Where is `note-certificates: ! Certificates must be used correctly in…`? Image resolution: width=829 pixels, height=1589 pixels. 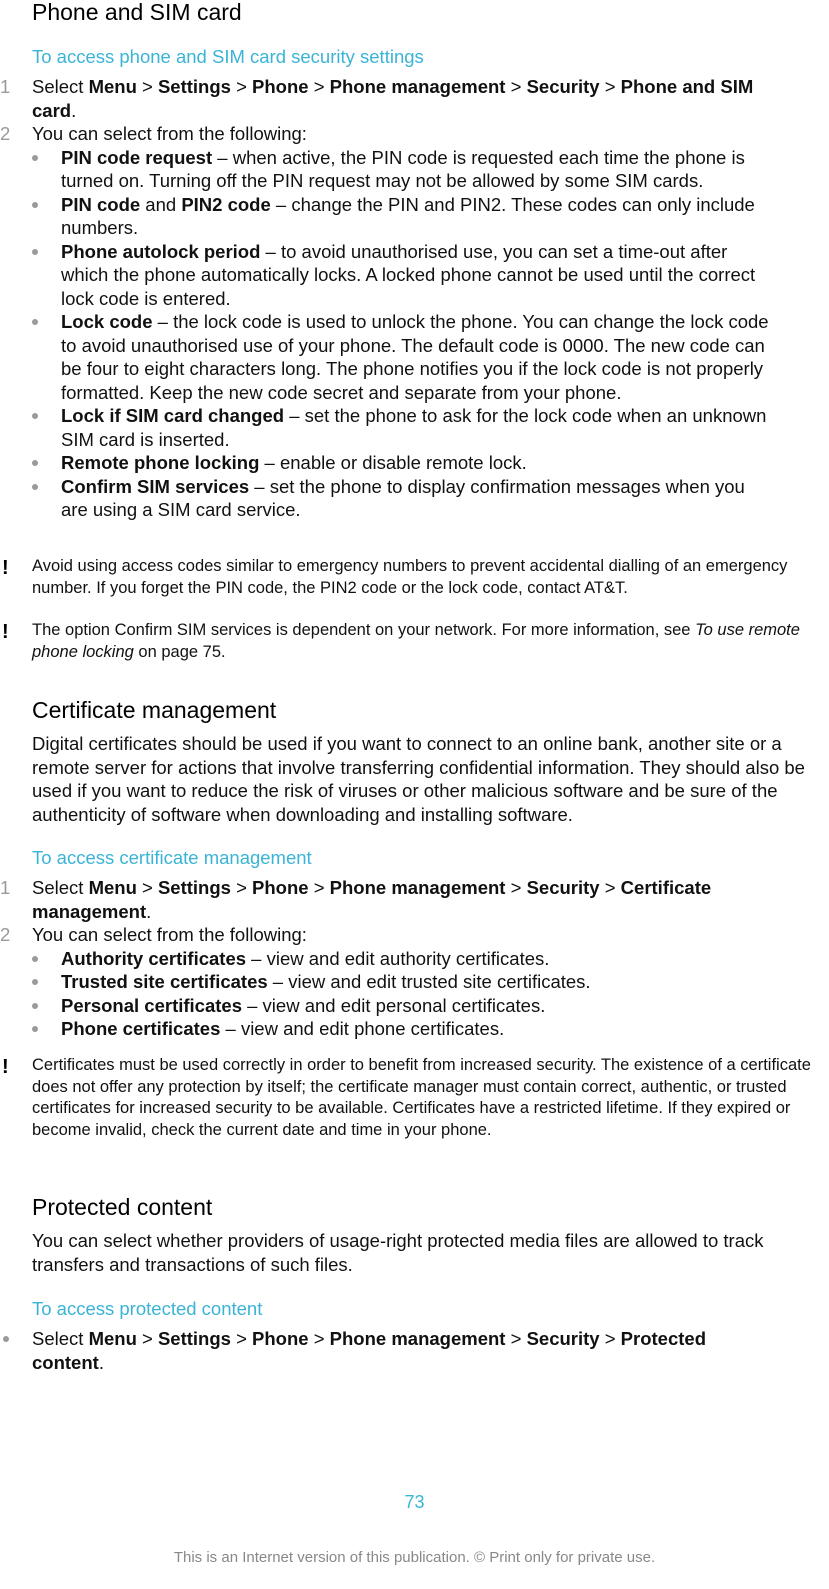
note-certificates: ! Certificates must be used correctly in… is located at coordinates (406, 1097).